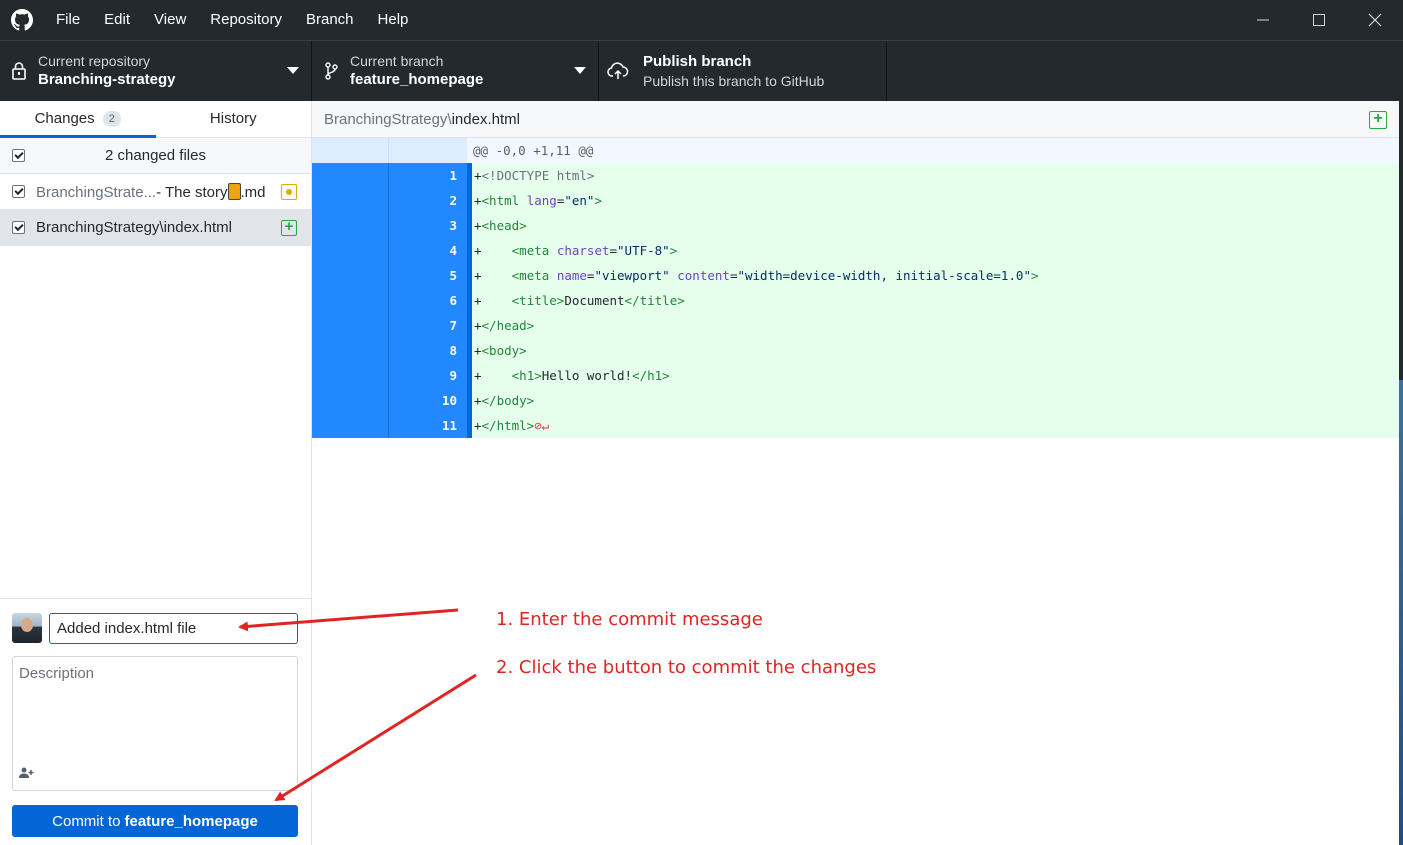 This screenshot has width=1403, height=845. What do you see at coordinates (428, 200) in the screenshot?
I see `line-number: 2` at bounding box center [428, 200].